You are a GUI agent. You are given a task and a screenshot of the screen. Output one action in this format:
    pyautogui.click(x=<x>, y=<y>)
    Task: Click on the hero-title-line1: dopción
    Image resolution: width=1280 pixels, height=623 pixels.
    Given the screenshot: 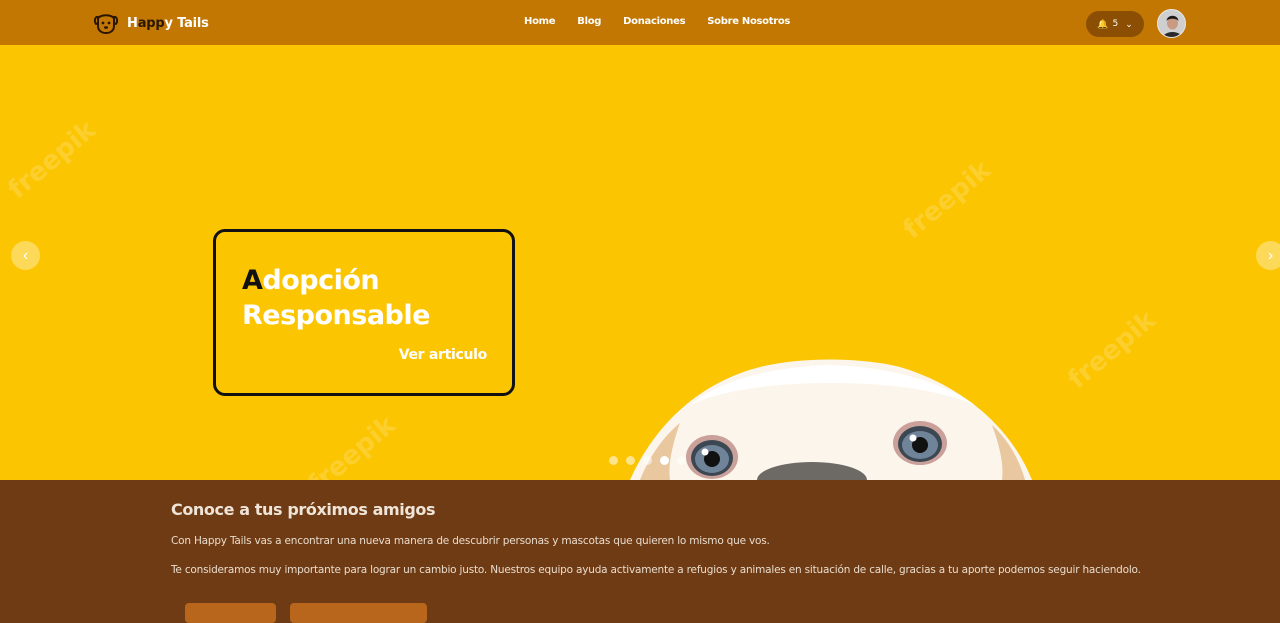 What is the action you would take?
    pyautogui.click(x=321, y=280)
    